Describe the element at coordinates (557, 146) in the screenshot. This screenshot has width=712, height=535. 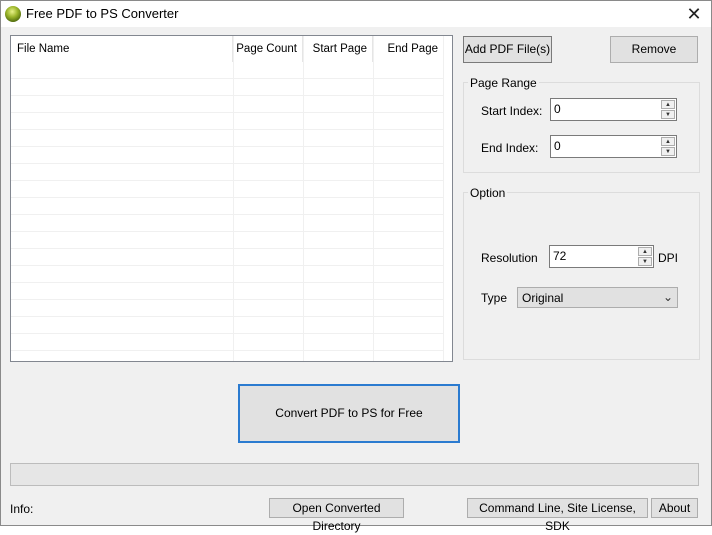
I see `end-index-value: 0` at that location.